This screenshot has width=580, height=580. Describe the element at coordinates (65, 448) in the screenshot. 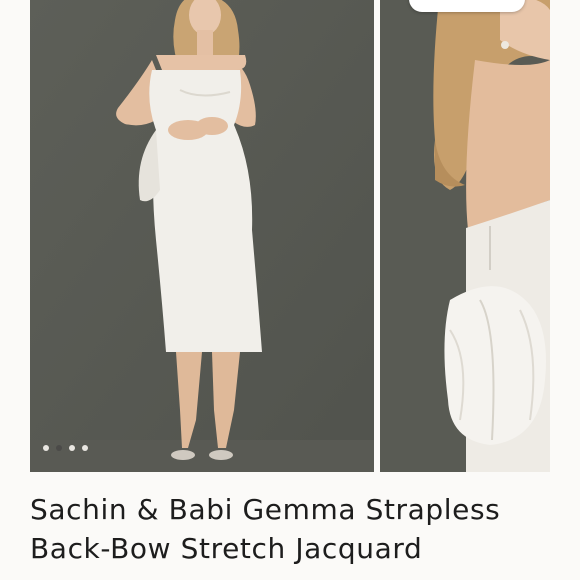

I see `carousel-pagination` at that location.